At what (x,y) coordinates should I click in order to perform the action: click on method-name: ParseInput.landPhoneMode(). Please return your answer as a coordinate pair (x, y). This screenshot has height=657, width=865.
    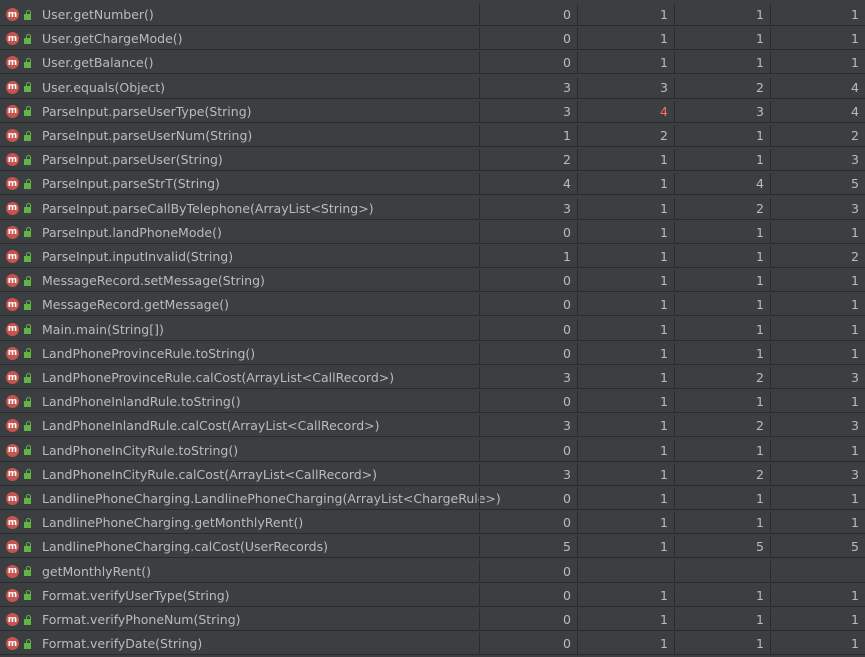
    Looking at the image, I should click on (132, 232).